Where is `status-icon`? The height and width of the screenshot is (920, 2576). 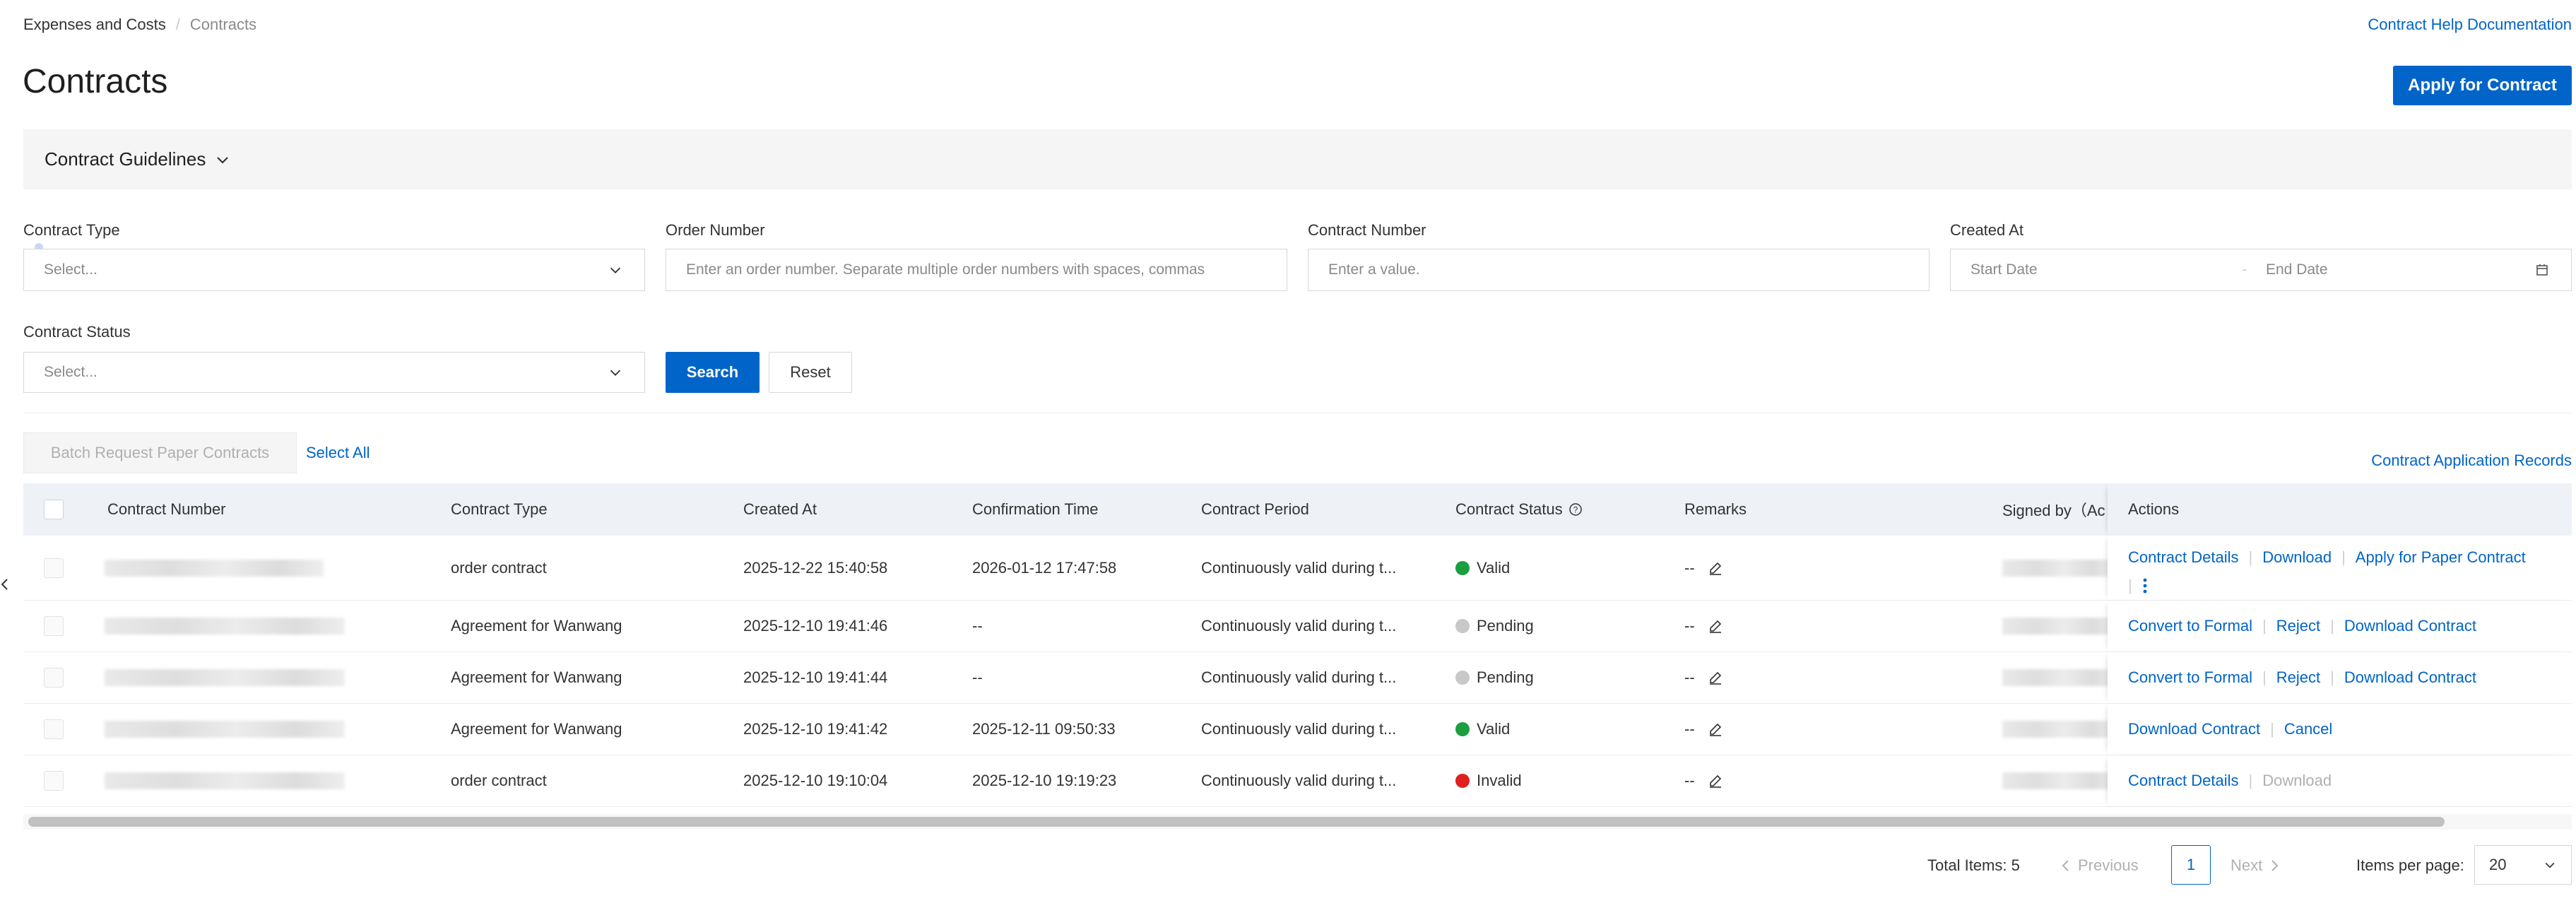 status-icon is located at coordinates (1462, 678).